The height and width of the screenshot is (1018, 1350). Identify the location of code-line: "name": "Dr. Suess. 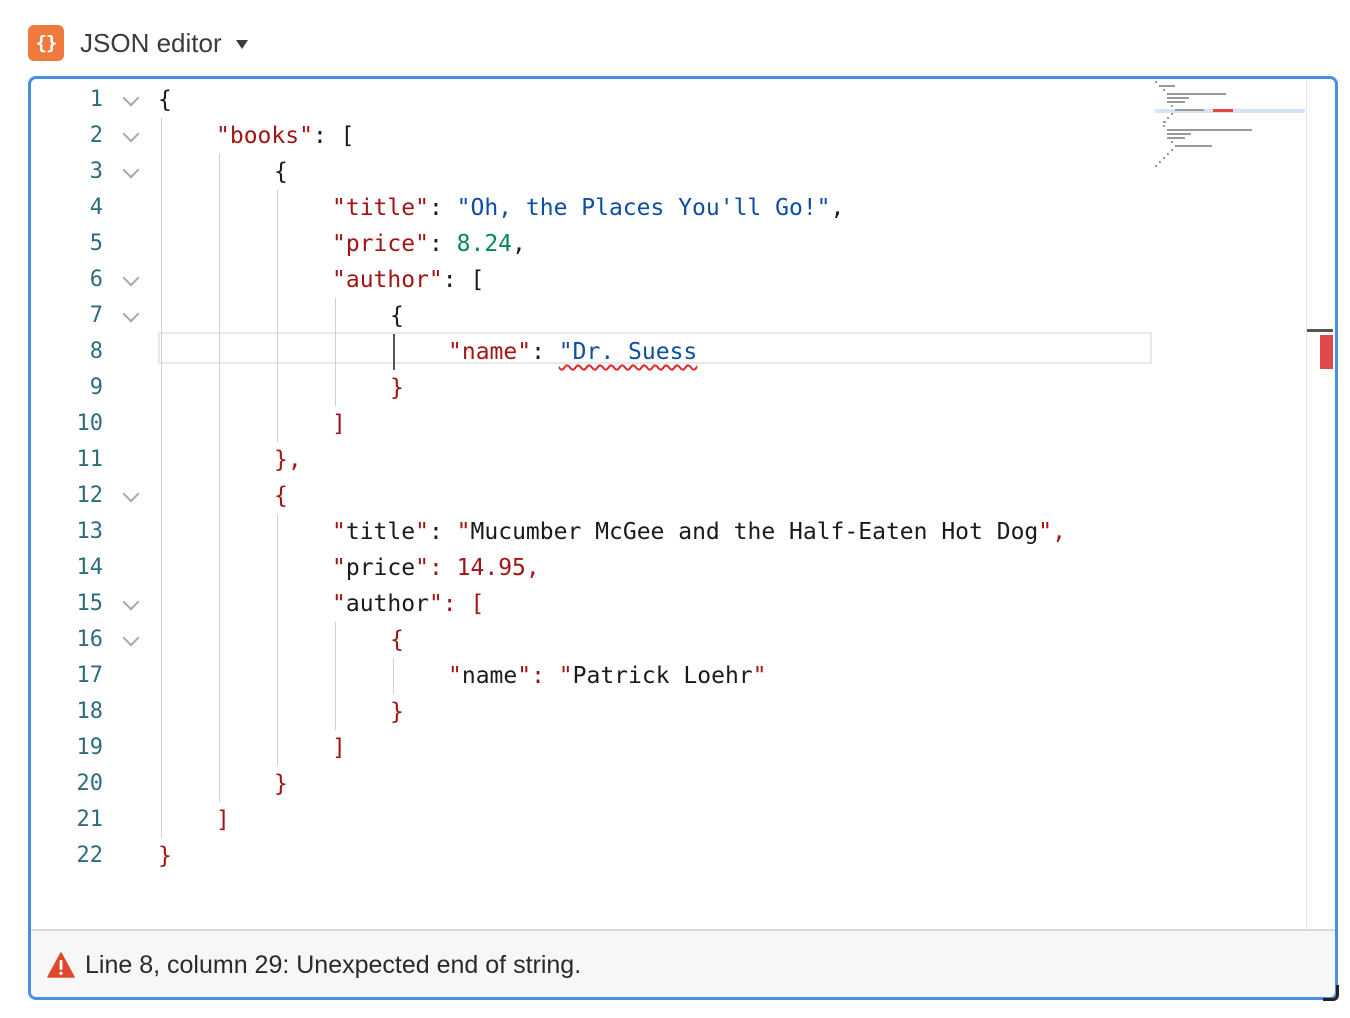
(572, 352).